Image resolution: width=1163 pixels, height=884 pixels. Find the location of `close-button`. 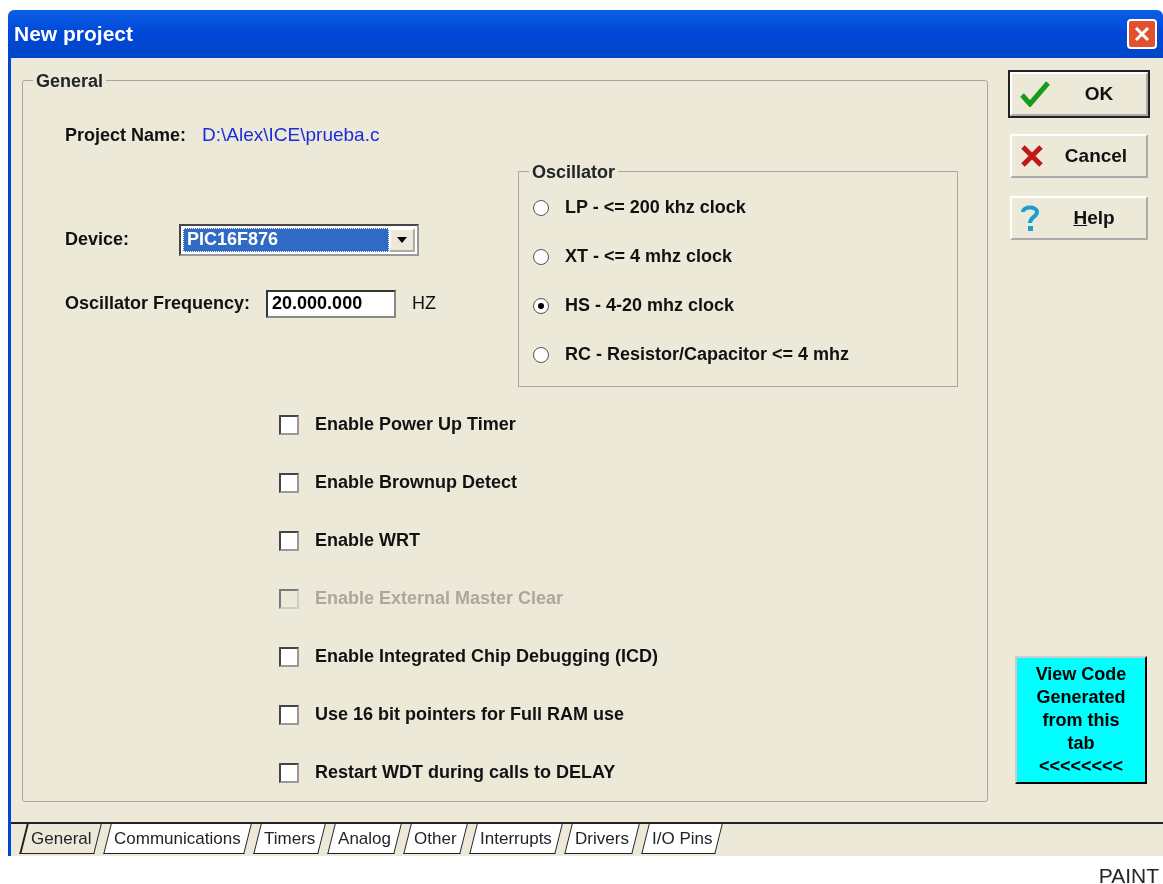

close-button is located at coordinates (1142, 34).